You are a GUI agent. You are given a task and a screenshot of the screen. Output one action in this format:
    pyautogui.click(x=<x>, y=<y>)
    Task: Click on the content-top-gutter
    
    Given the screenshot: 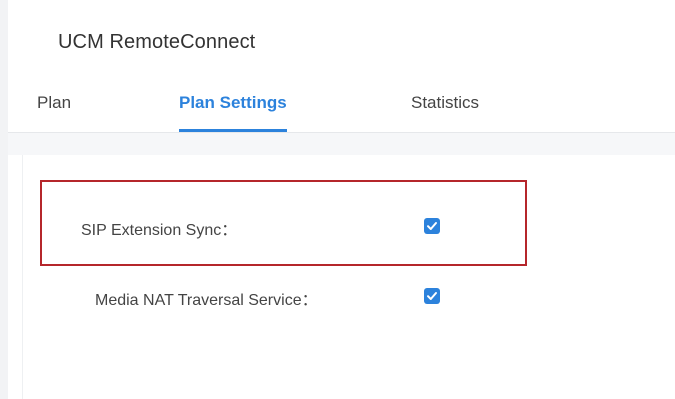 What is the action you would take?
    pyautogui.click(x=341, y=144)
    